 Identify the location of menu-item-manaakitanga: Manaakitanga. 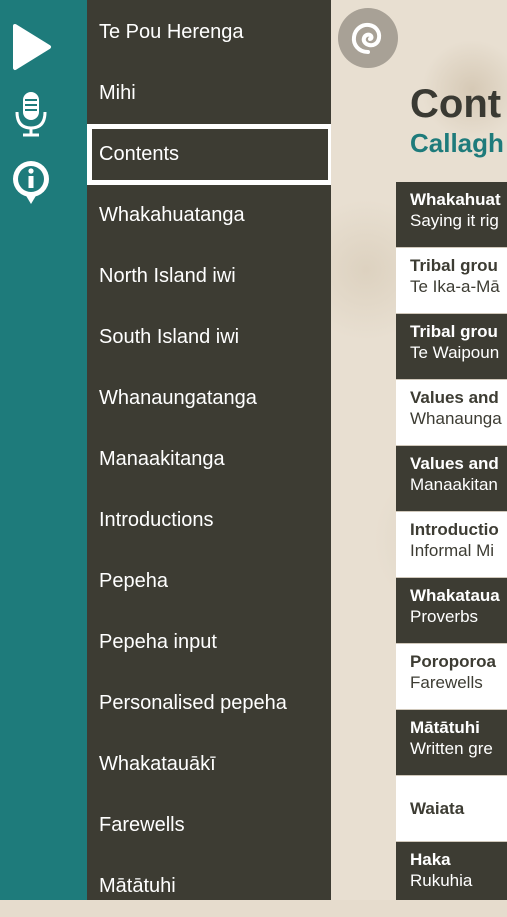
(209, 459).